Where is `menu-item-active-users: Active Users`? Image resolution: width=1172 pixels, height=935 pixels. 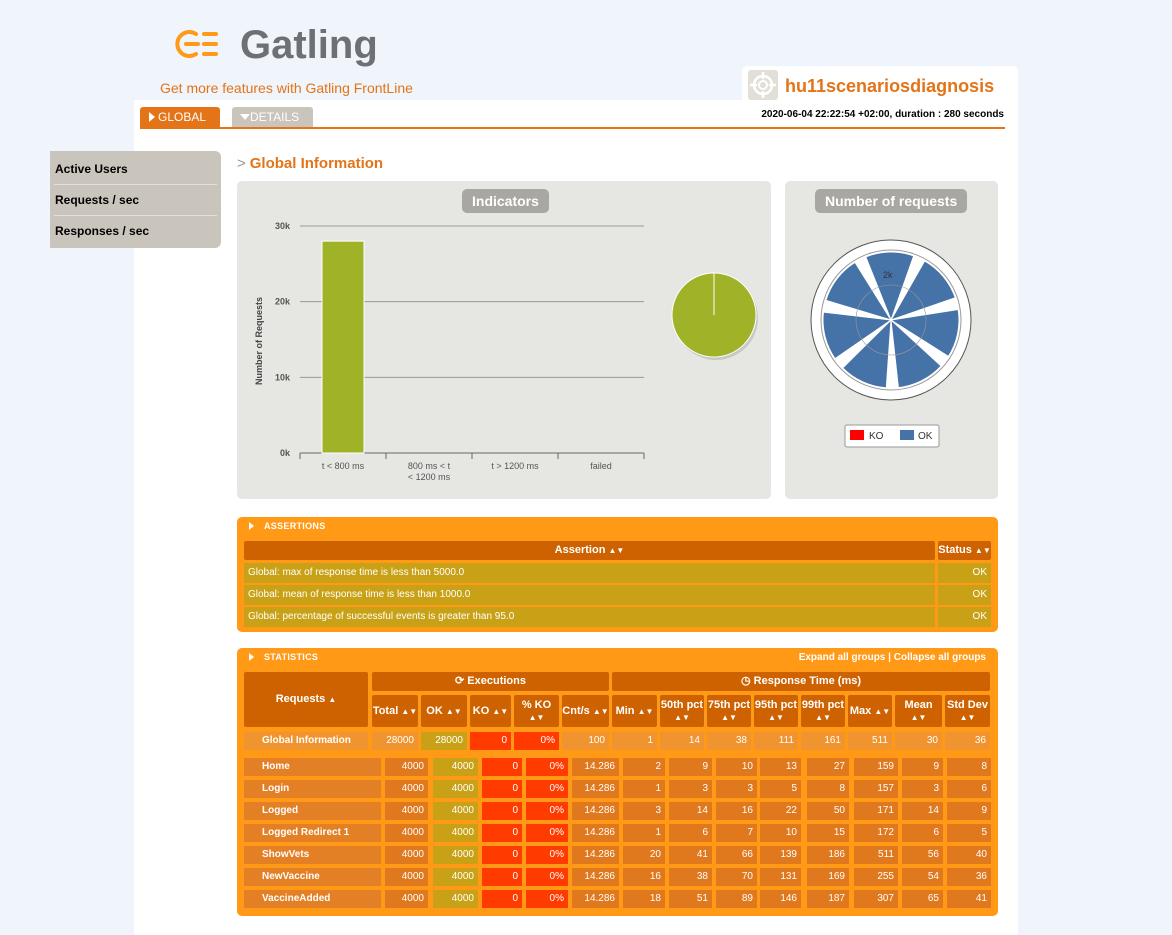 menu-item-active-users: Active Users is located at coordinates (135, 169).